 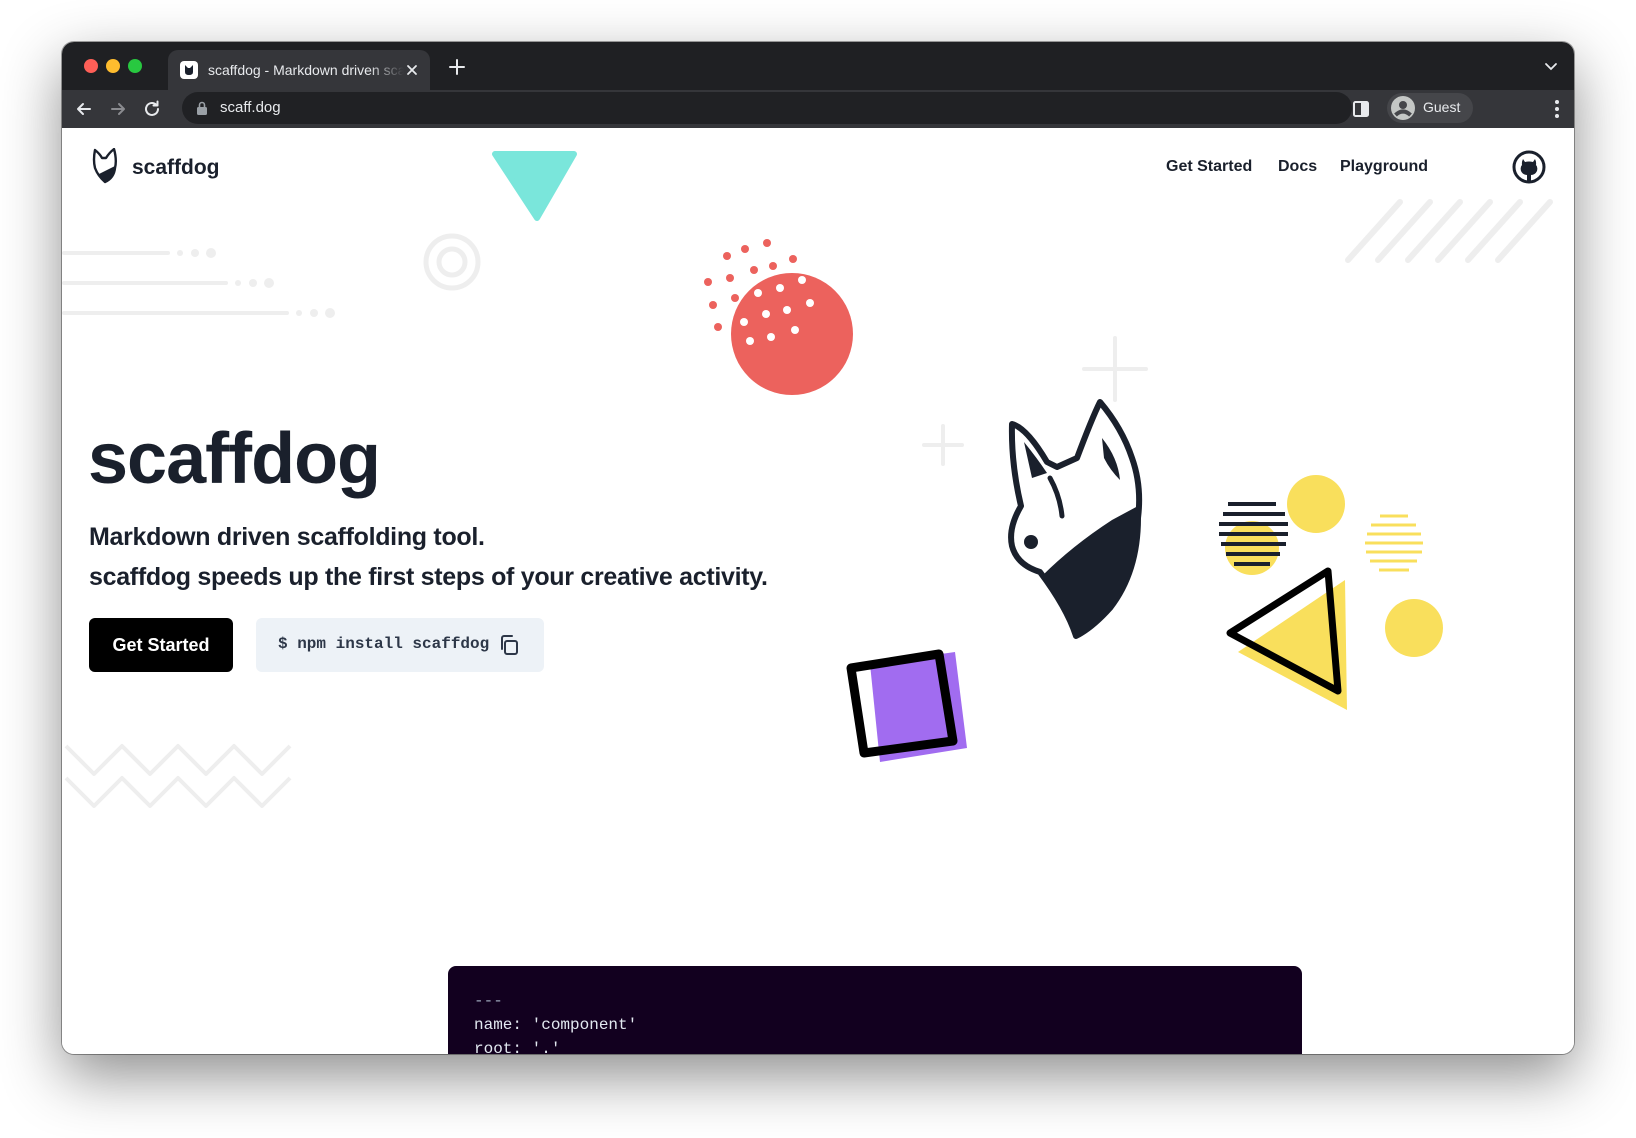 I want to click on speed-lines-decoration, so click(x=175, y=283).